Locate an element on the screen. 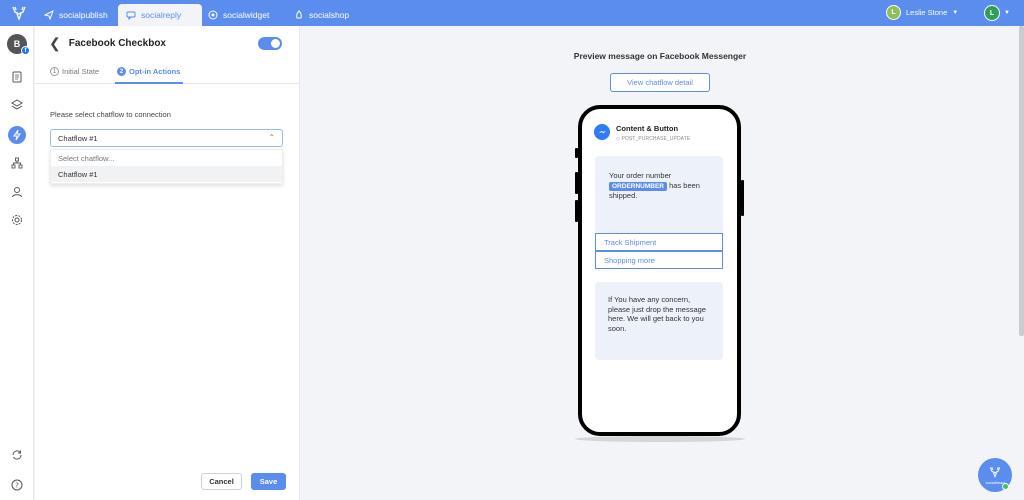 Image resolution: width=1024 pixels, height=500 pixels. nav-tab-socialwidget: socialwidget is located at coordinates (238, 15).